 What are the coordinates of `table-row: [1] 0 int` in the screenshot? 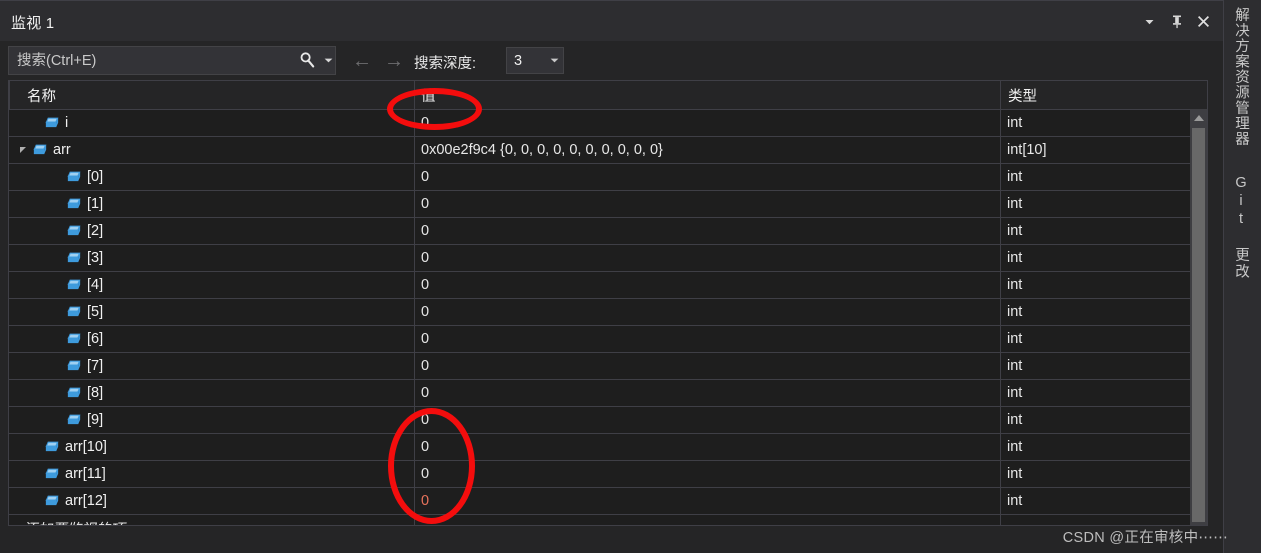 It's located at (608, 204).